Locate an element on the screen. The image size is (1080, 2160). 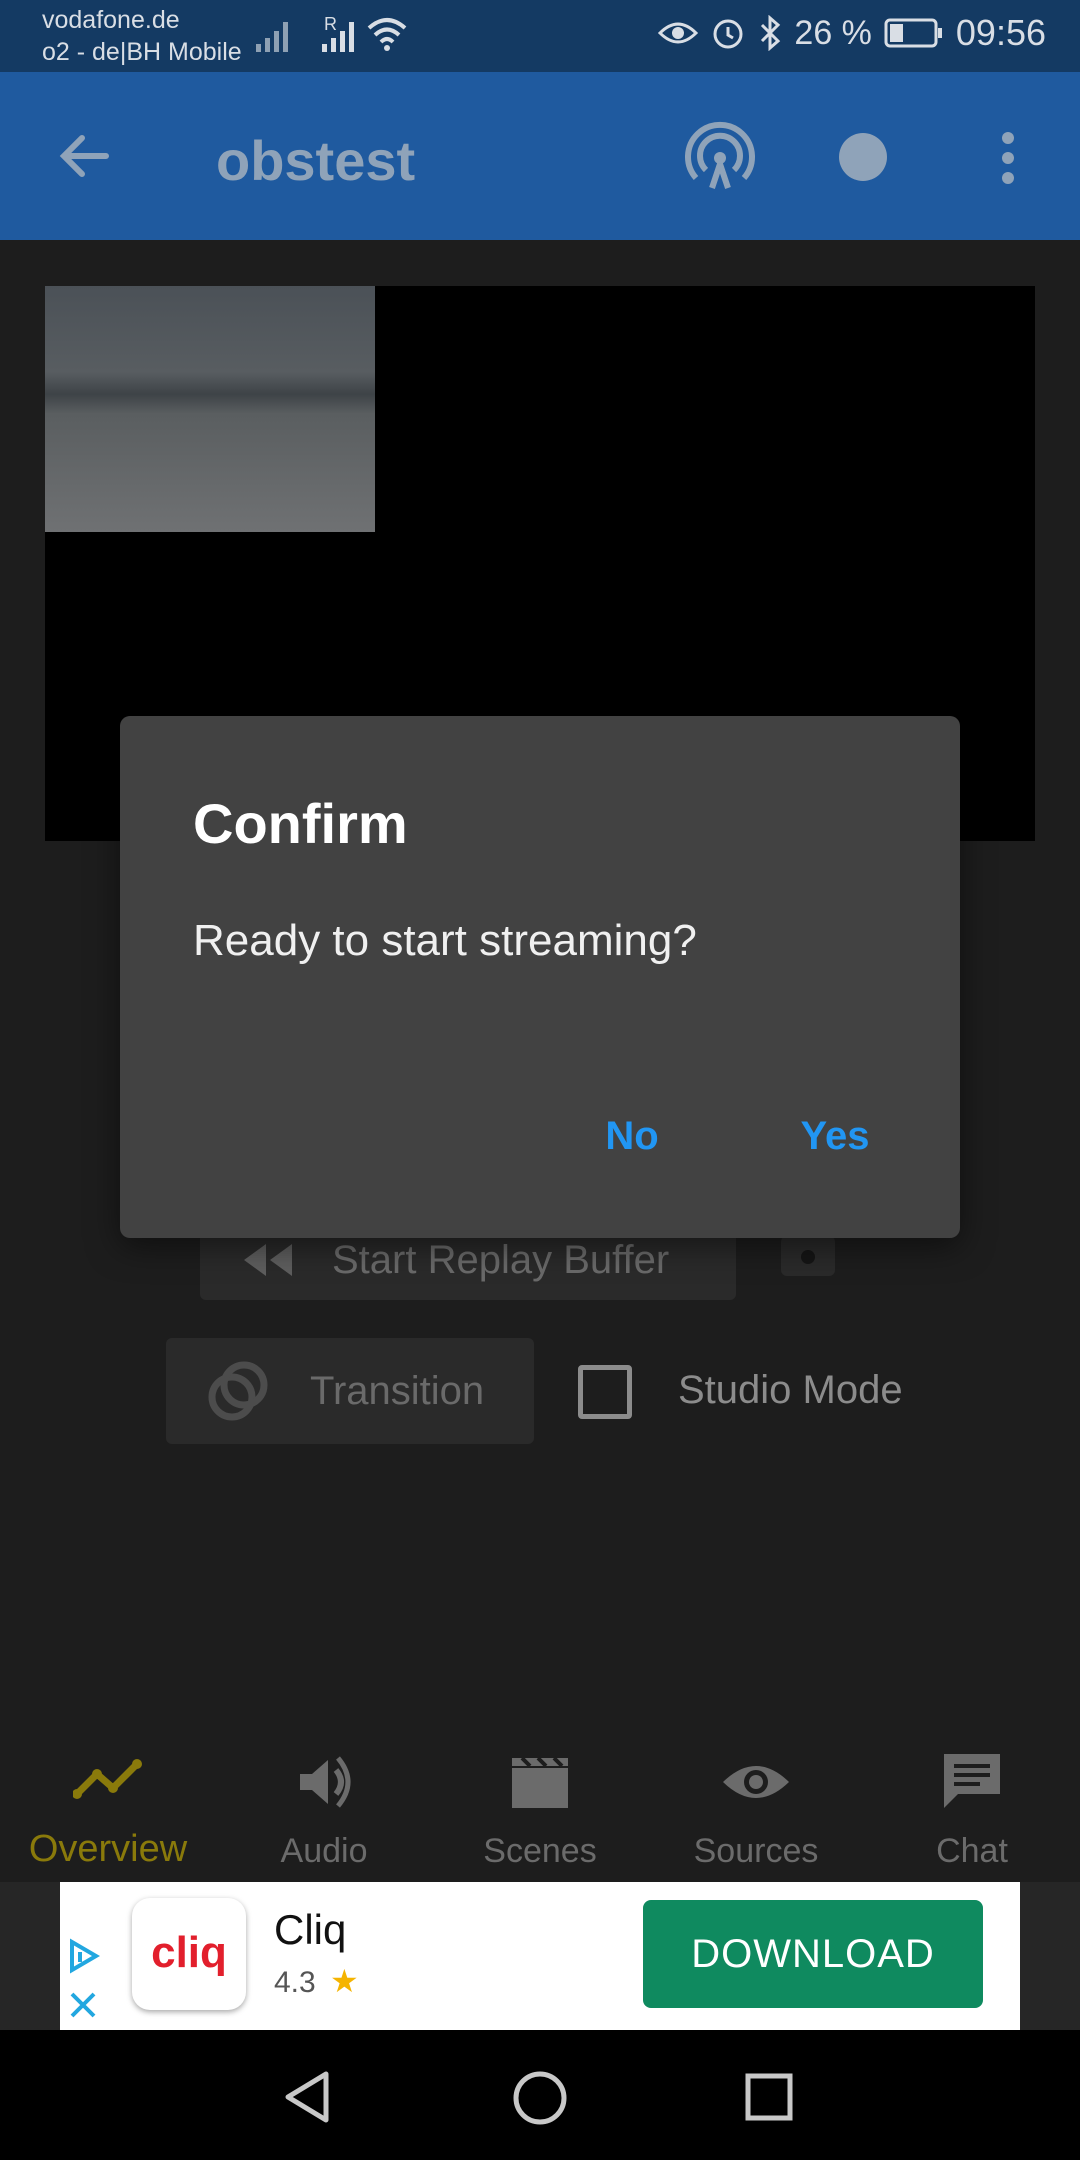
nav-label-chat: Chat is located at coordinates (972, 1851).